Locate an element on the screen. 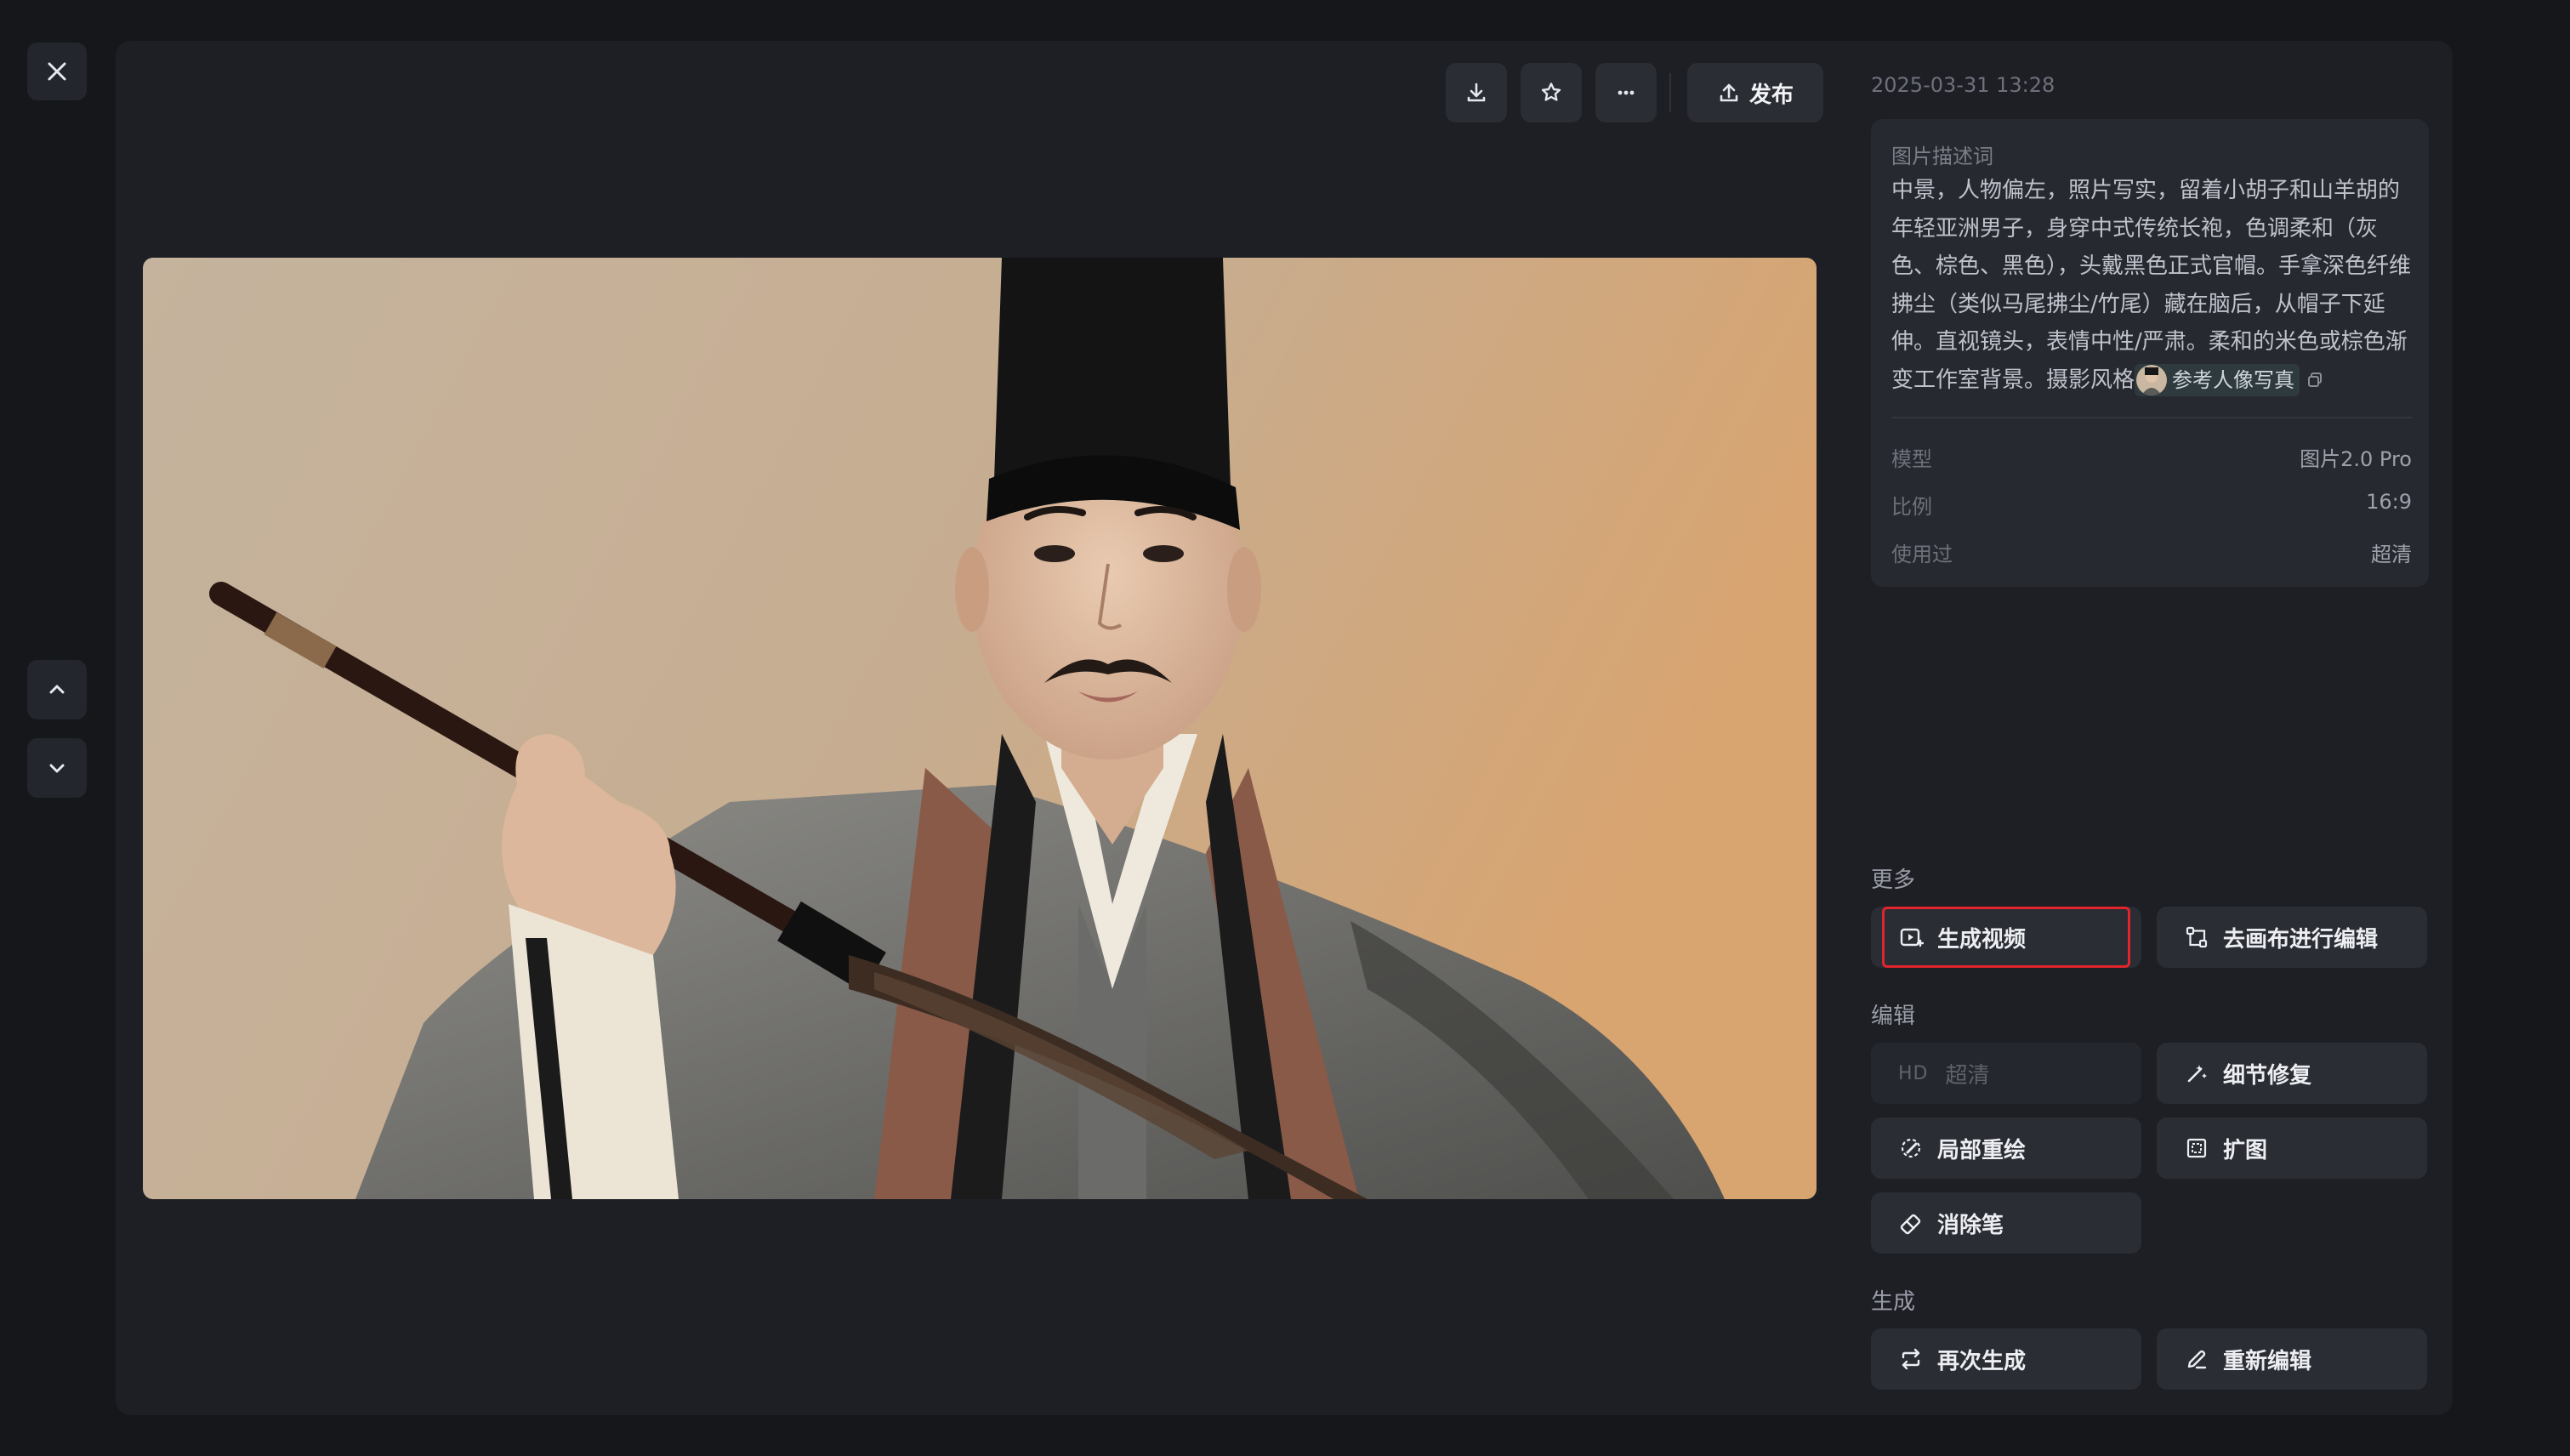  info-row-ratio: 比例 16:9 is located at coordinates (2151, 505).